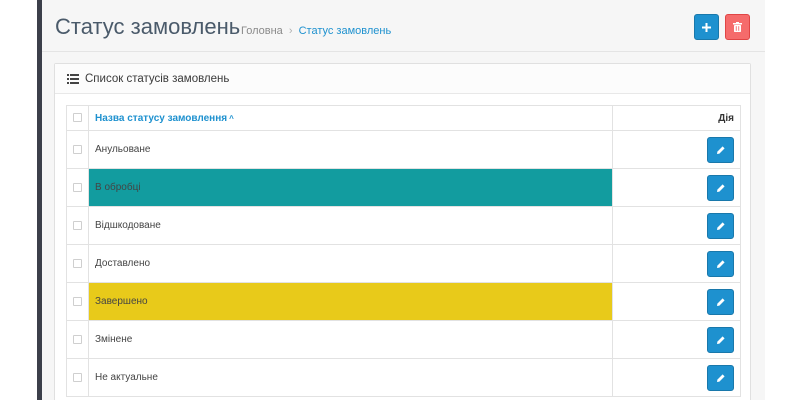  What do you see at coordinates (402, 79) in the screenshot?
I see `panel-heading: Список статусів замовлень` at bounding box center [402, 79].